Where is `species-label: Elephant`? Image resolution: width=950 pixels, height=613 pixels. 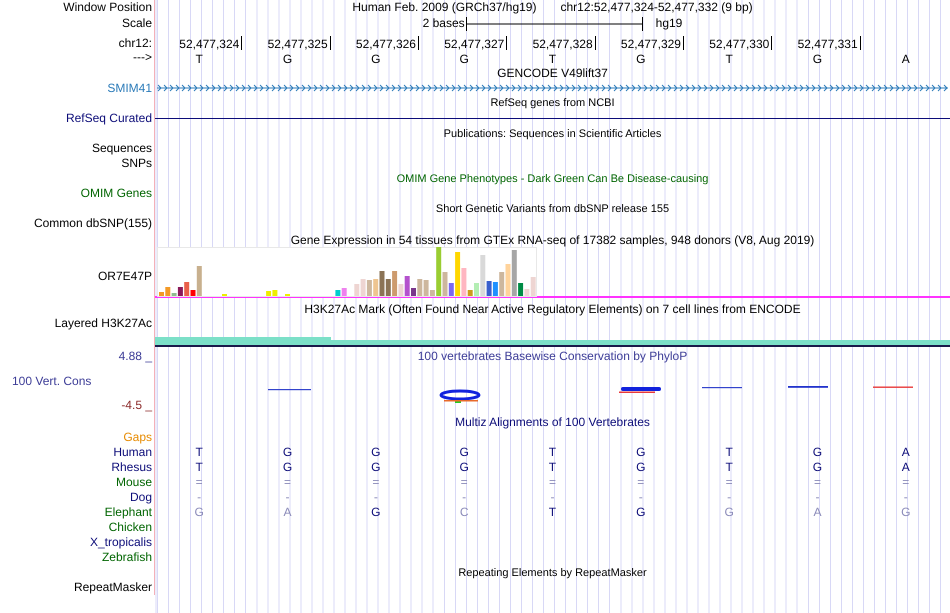
species-label: Elephant is located at coordinates (128, 512).